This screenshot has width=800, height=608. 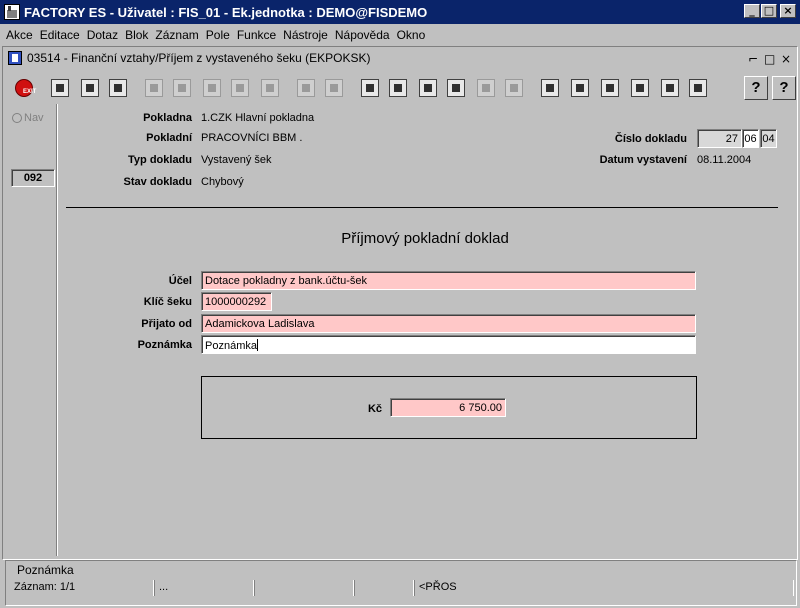 I want to click on nav-label: Nav, so click(x=34, y=118).